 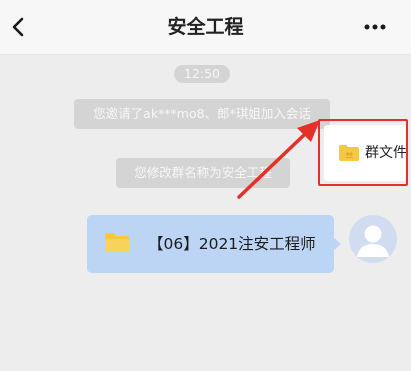 What do you see at coordinates (232, 244) in the screenshot?
I see `file-name: 【06】2021注安工程师` at bounding box center [232, 244].